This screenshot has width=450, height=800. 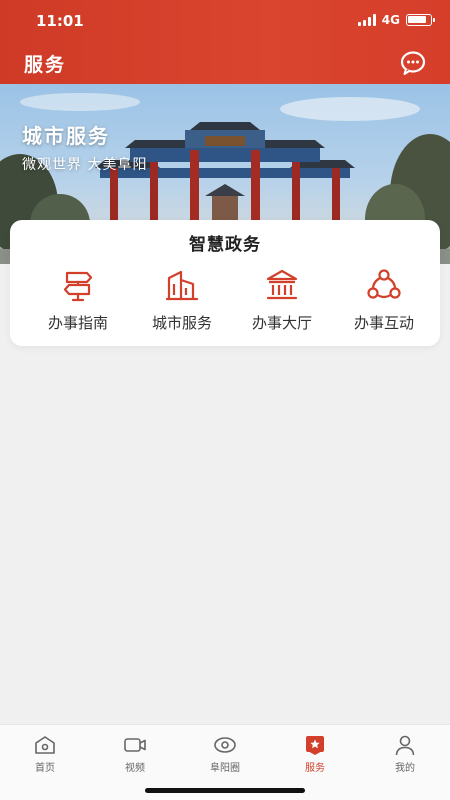 What do you see at coordinates (281, 323) in the screenshot?
I see `service-hall-label: 办事大厅` at bounding box center [281, 323].